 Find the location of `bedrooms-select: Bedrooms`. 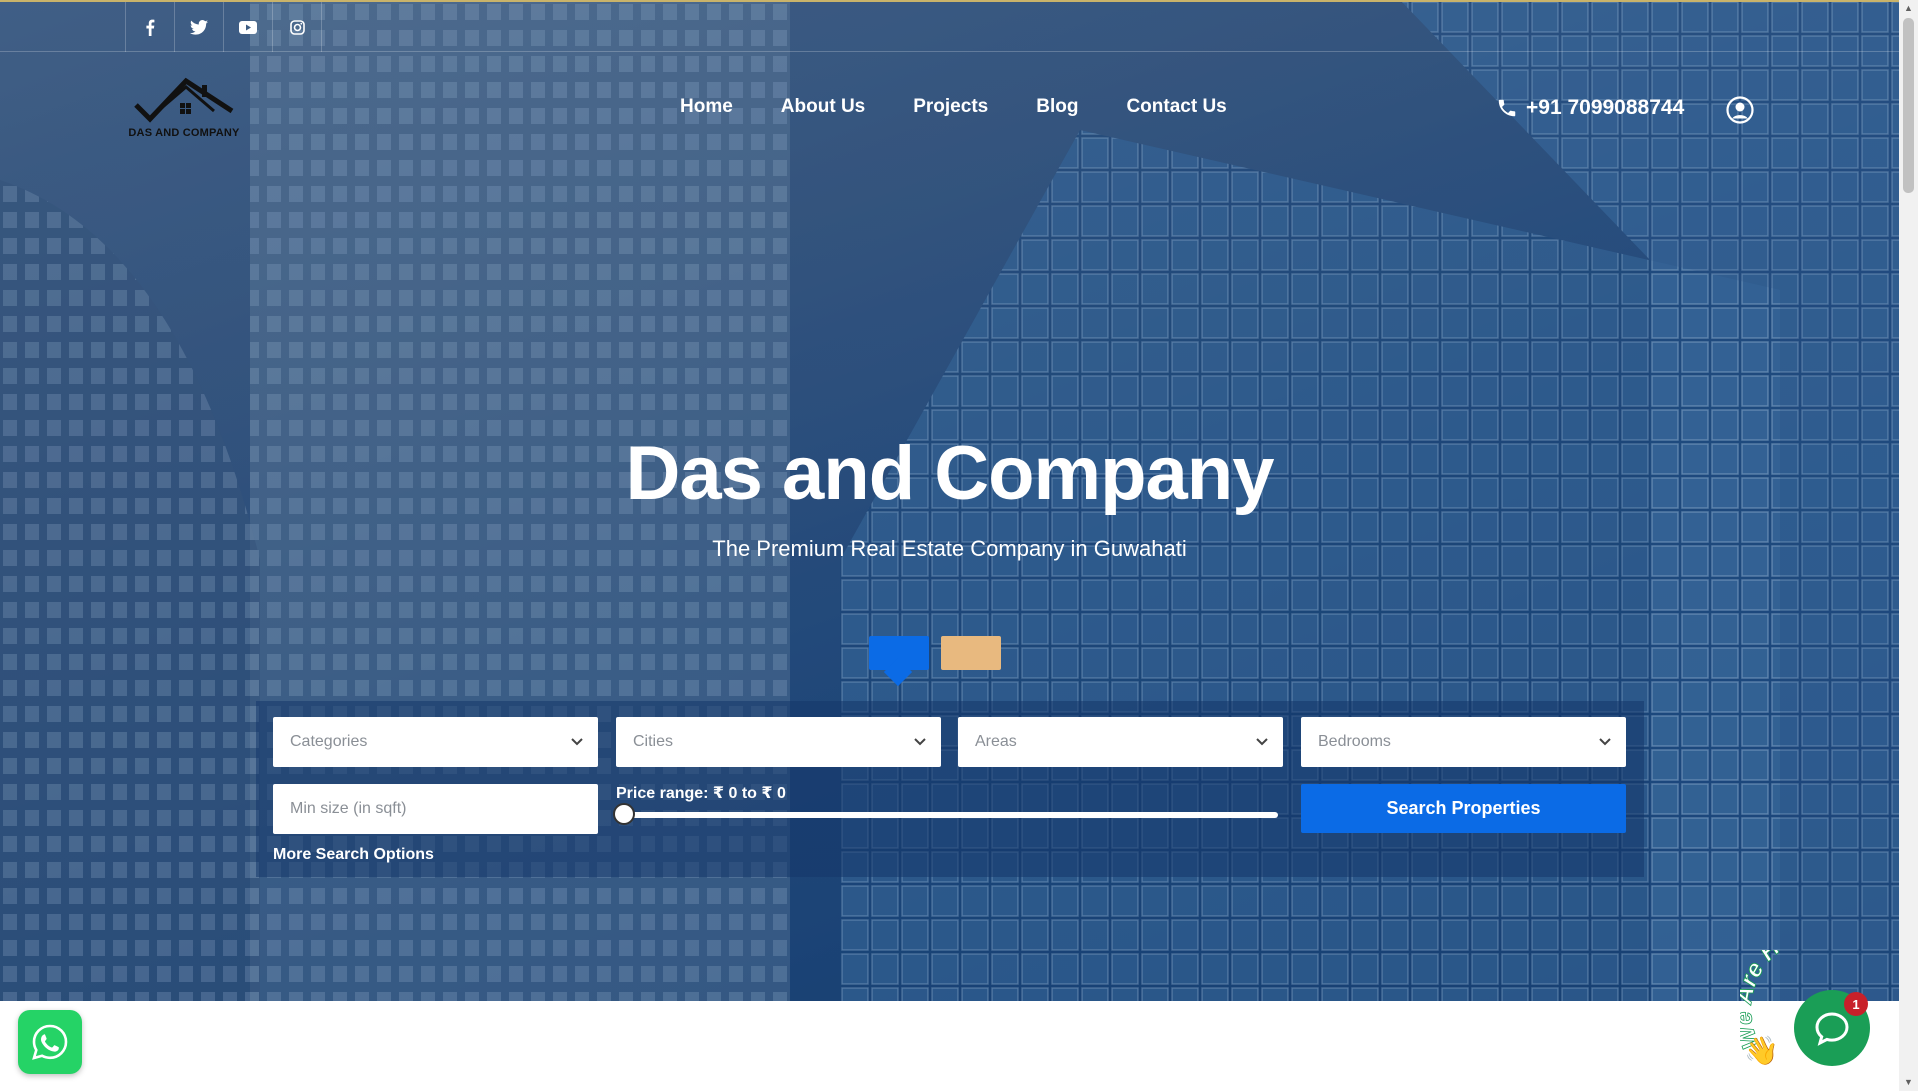

bedrooms-select: Bedrooms is located at coordinates (1463, 742).